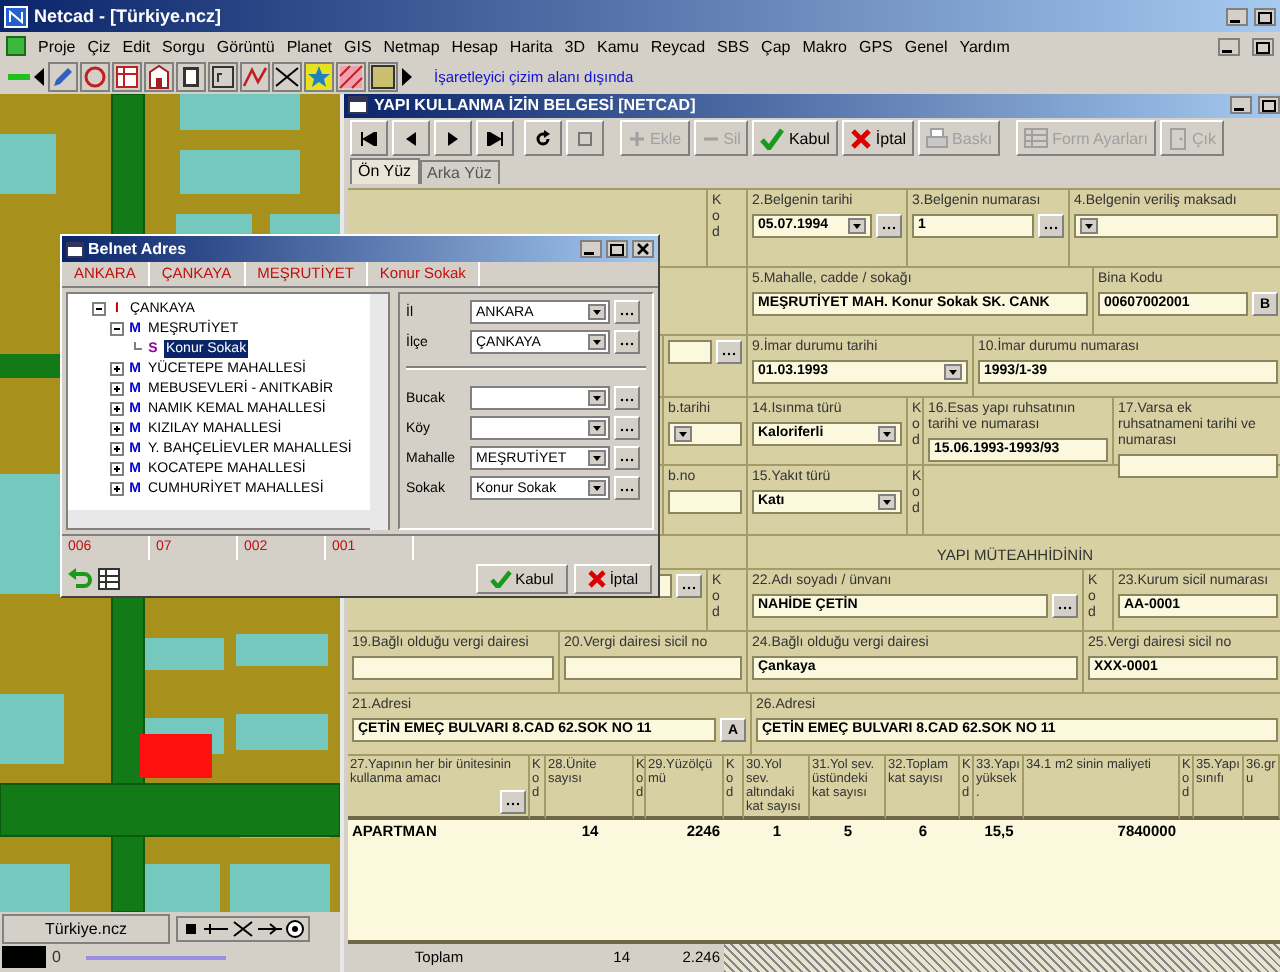  Describe the element at coordinates (57, 46) in the screenshot. I see `menu-item: Proje` at that location.